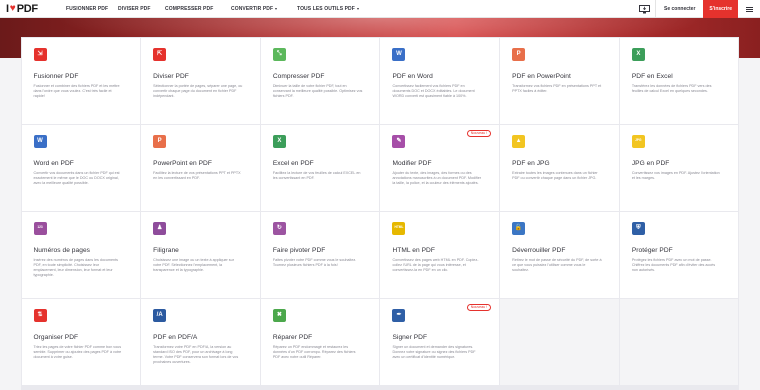 The height and width of the screenshot is (390, 760). I want to click on ilovepdf-logo: I ♥ PDF, so click(28, 9).